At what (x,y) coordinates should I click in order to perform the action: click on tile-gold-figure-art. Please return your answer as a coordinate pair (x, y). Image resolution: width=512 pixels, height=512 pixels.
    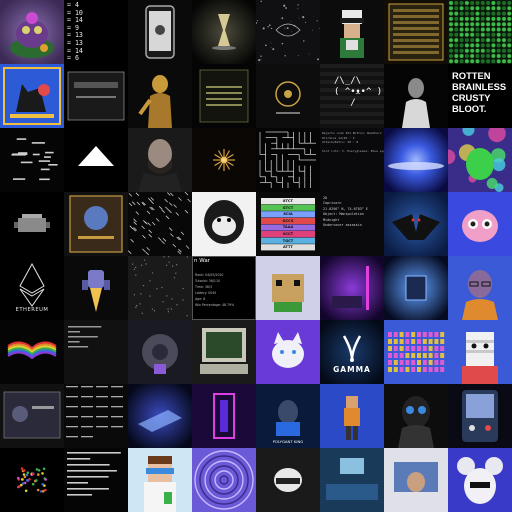
    Looking at the image, I should click on (160, 96).